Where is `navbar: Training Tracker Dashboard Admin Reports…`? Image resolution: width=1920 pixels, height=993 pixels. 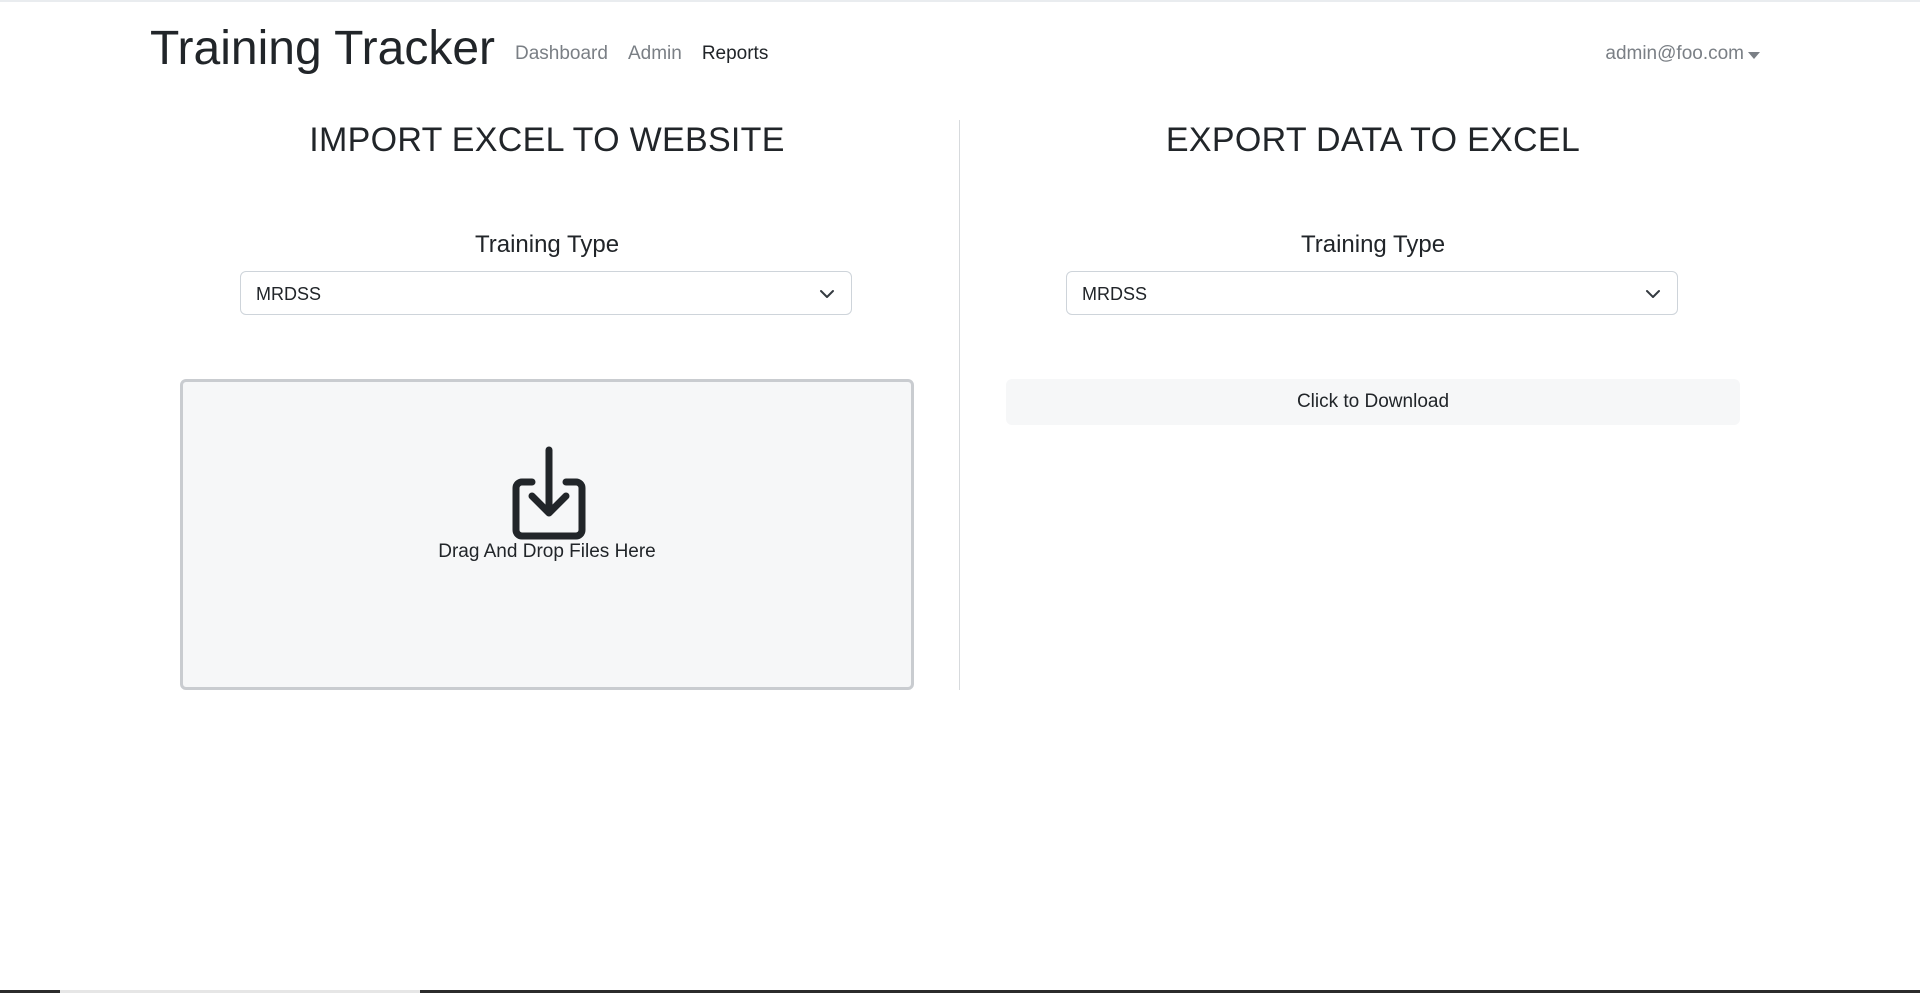
navbar: Training Tracker Dashboard Admin Reports… is located at coordinates (960, 52).